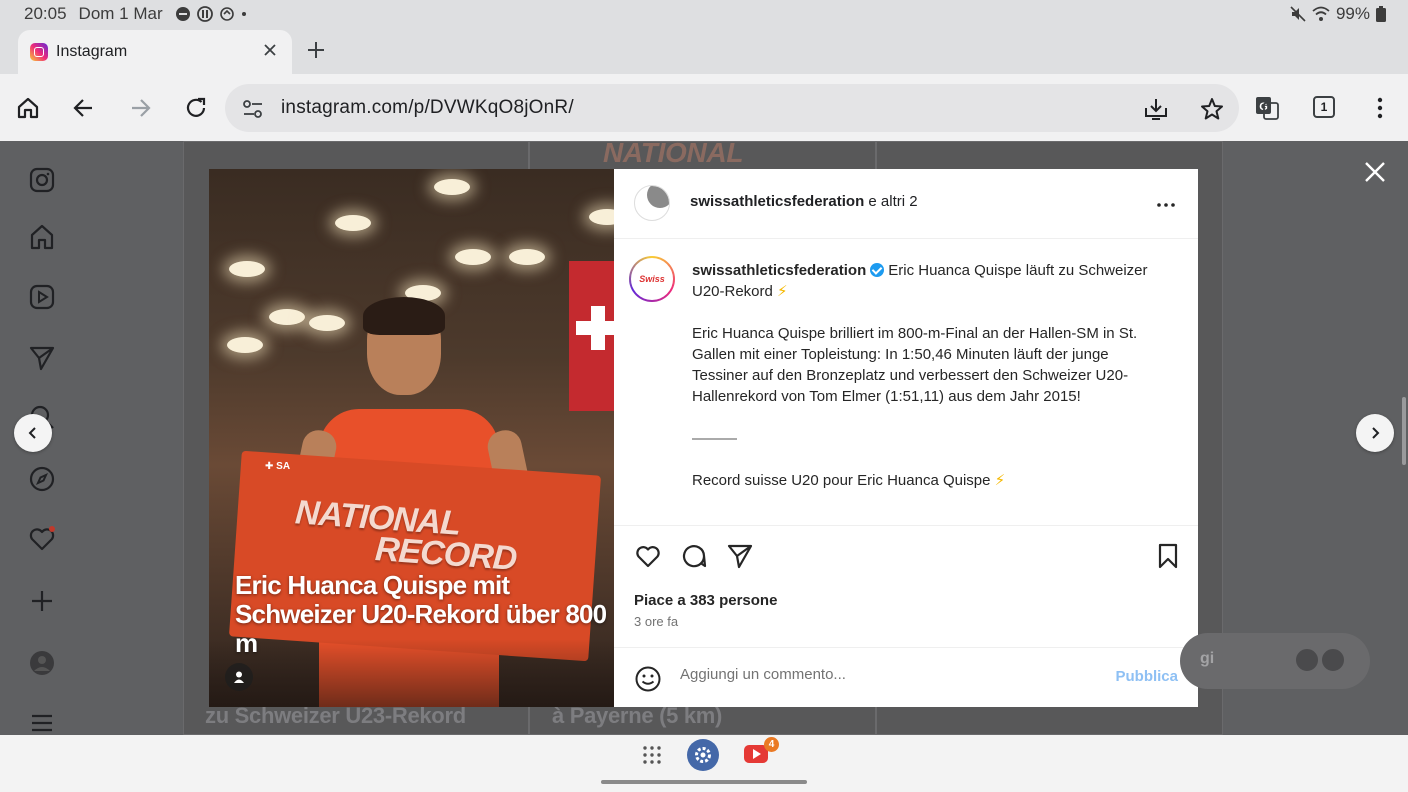 The height and width of the screenshot is (792, 1408). I want to click on share-send-icon, so click(740, 556).